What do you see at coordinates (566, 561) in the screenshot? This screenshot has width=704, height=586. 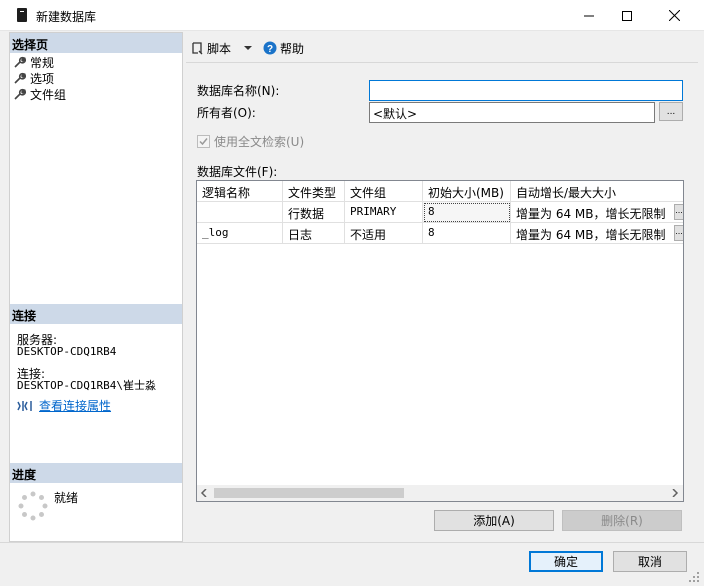 I see `ok-button: 确定` at bounding box center [566, 561].